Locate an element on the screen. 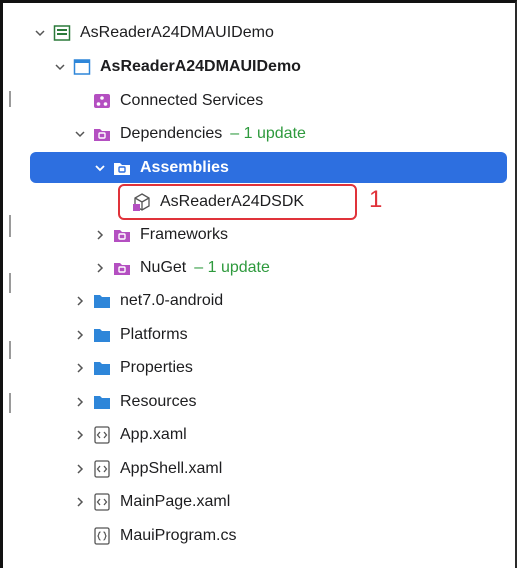 This screenshot has width=517, height=568. assemblies-folder-icon is located at coordinates (122, 168).